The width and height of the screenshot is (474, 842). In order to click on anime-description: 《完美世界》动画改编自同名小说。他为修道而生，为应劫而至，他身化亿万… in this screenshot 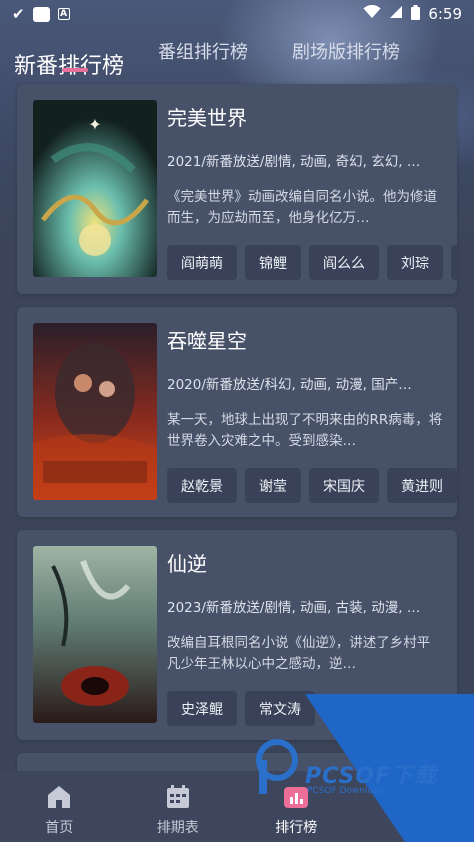, I will do `click(302, 207)`.